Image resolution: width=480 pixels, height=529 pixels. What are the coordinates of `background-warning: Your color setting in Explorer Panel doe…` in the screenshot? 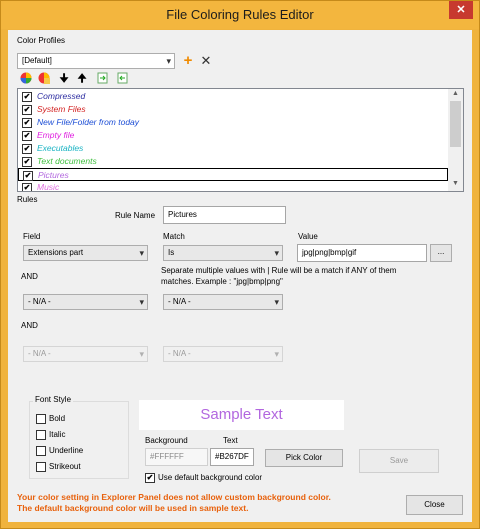 It's located at (174, 503).